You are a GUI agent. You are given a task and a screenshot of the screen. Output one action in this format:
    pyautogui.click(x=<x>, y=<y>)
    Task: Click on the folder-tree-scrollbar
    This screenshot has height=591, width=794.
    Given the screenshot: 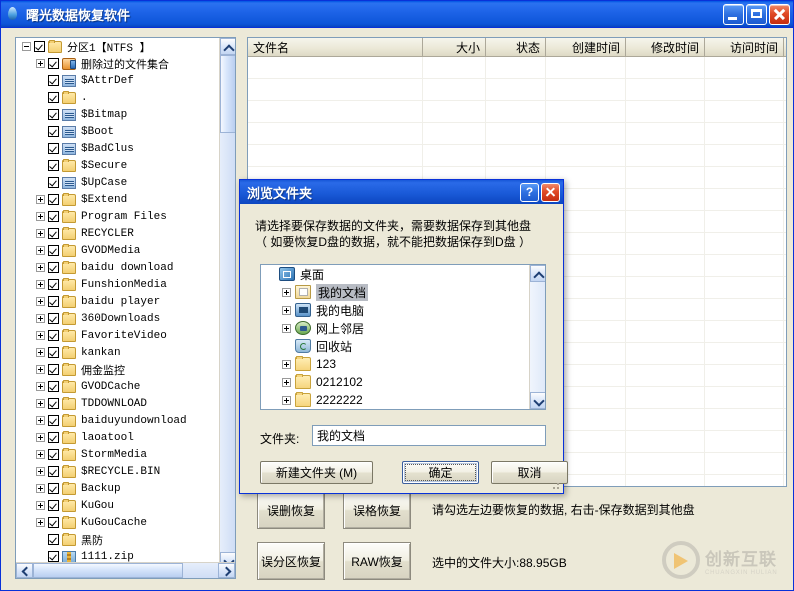 What is the action you would take?
    pyautogui.click(x=537, y=337)
    